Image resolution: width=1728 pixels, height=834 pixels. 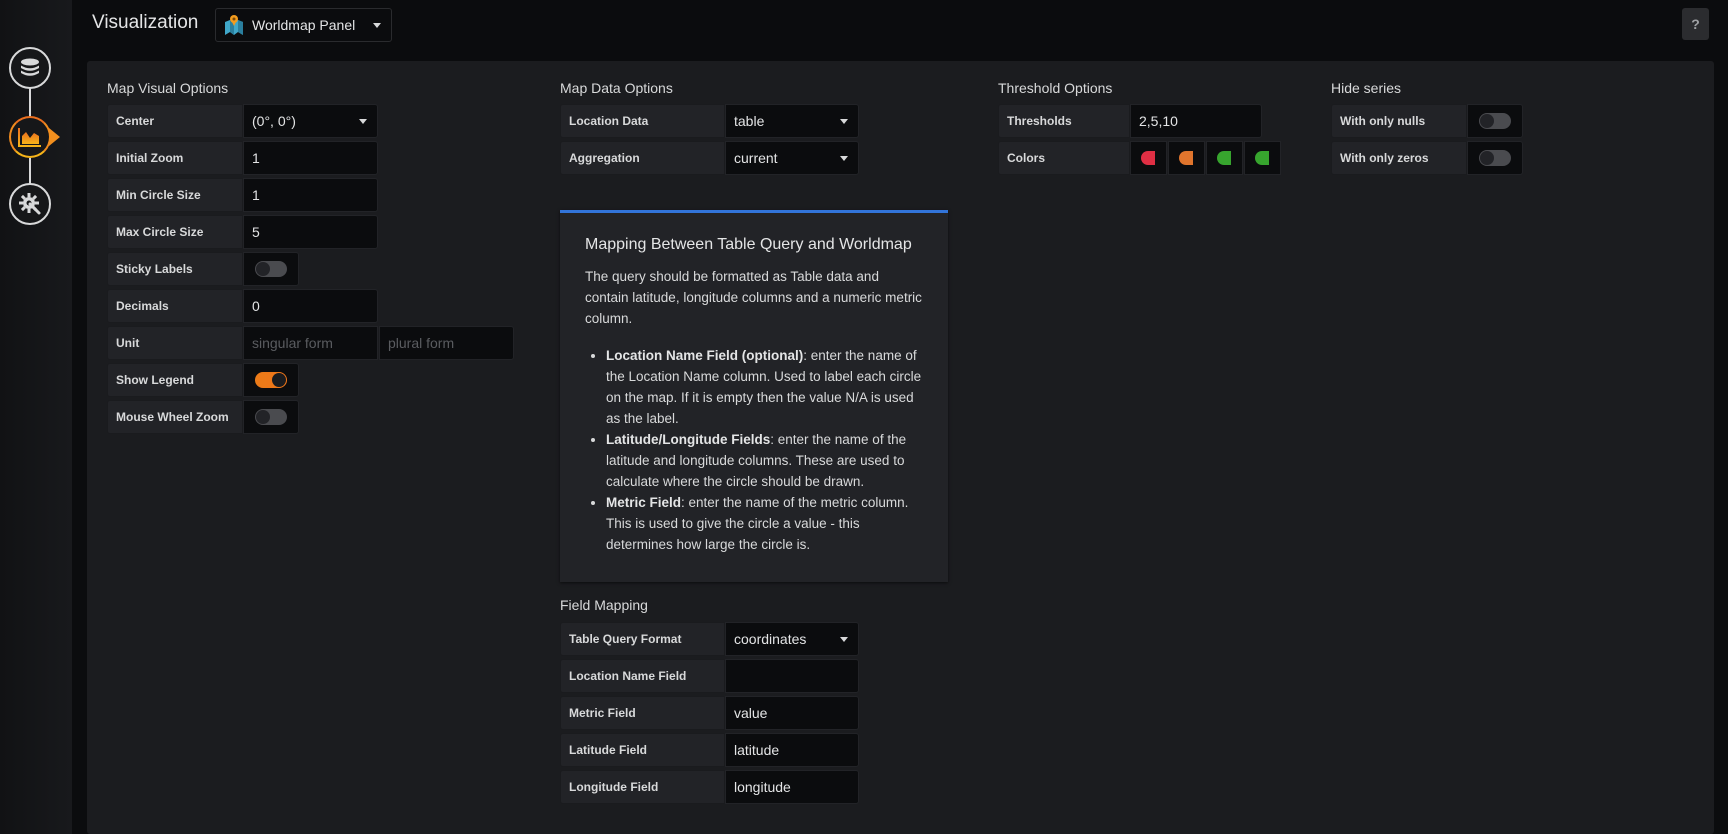 I want to click on location-name-input, so click(x=796, y=676).